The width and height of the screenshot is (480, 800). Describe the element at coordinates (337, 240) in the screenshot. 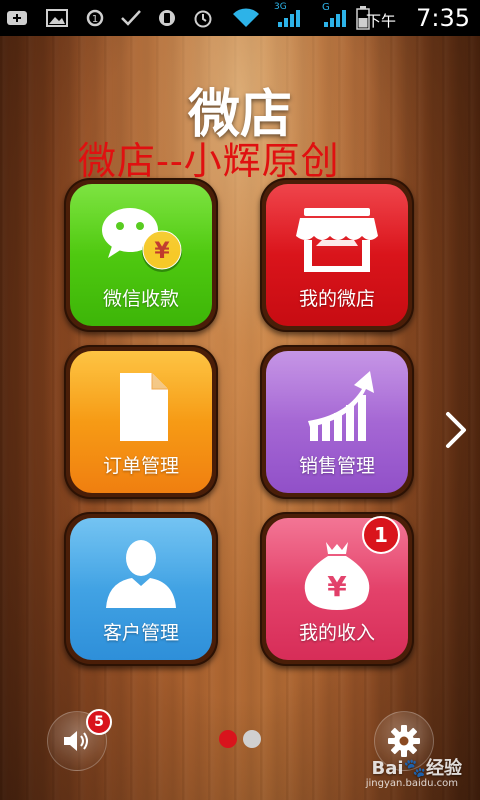

I see `storefront-icon` at that location.